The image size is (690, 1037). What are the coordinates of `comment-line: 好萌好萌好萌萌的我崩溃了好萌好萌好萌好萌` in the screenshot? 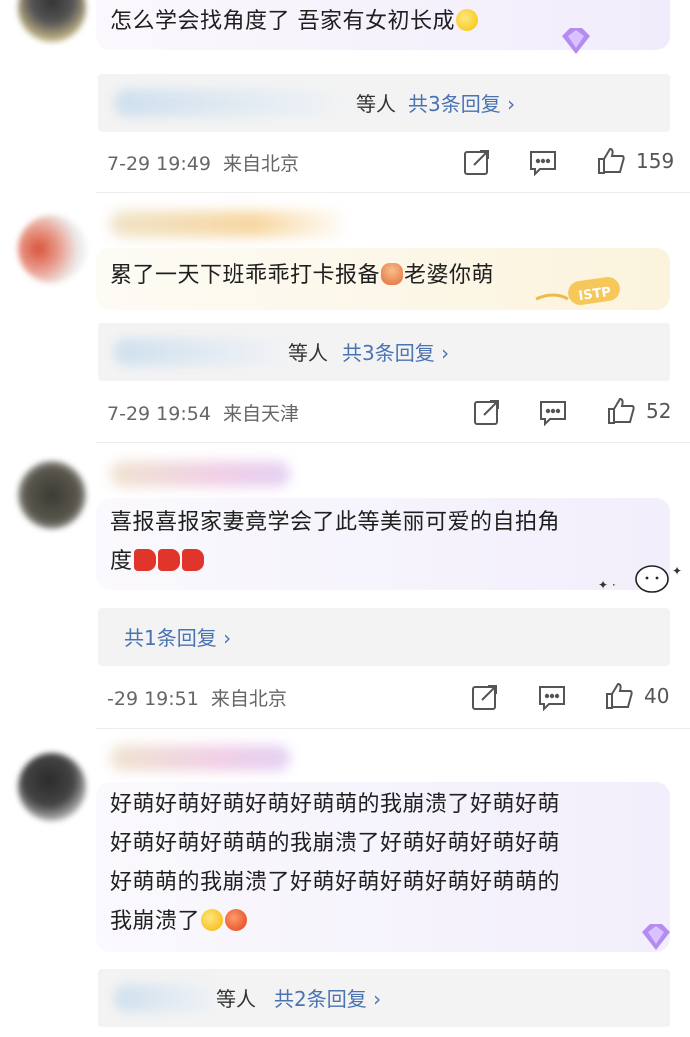 It's located at (335, 843).